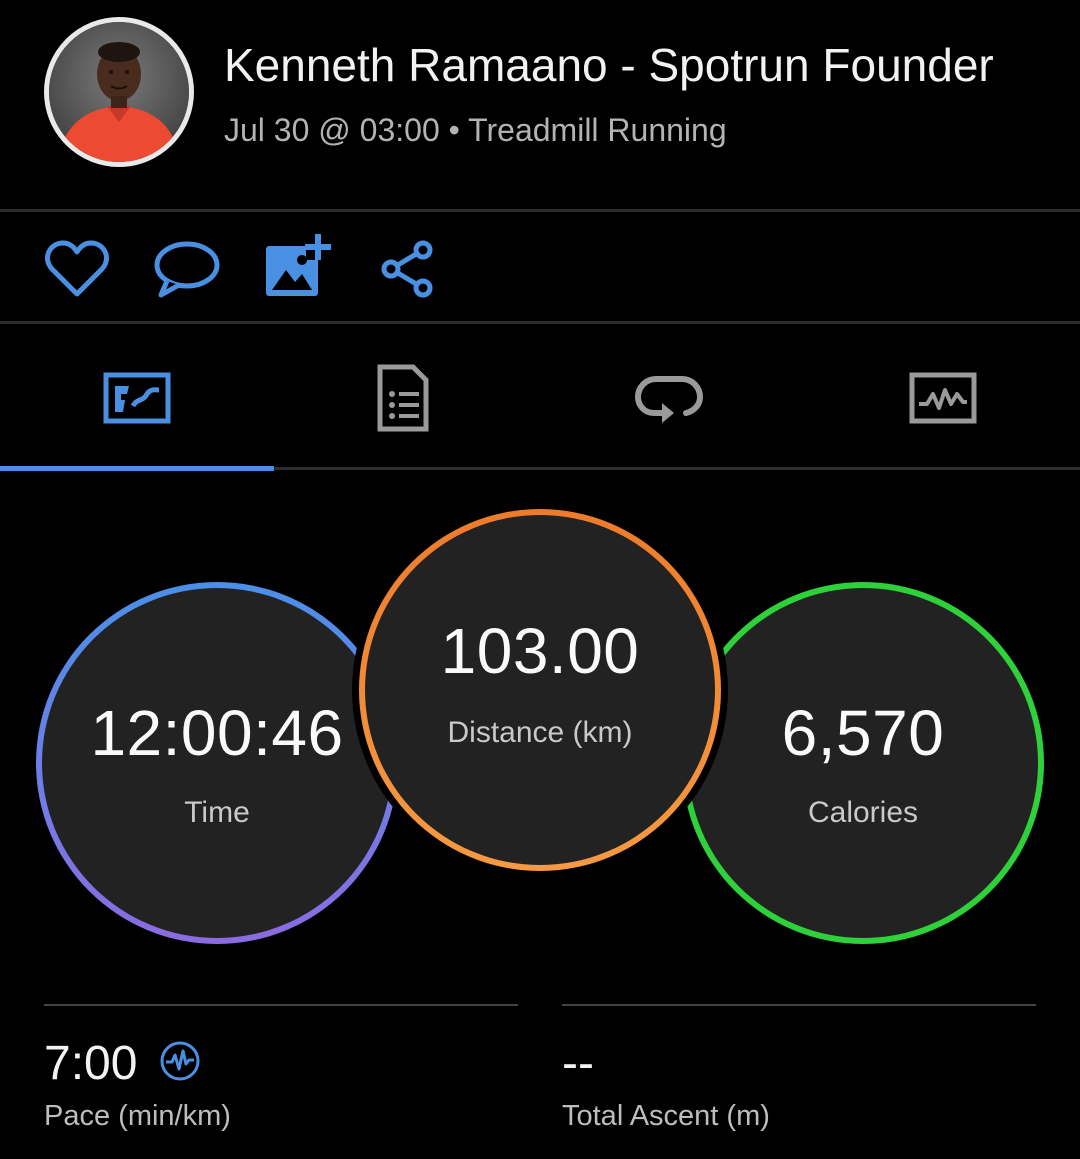  What do you see at coordinates (180, 1063) in the screenshot?
I see `heart-rate-icon` at bounding box center [180, 1063].